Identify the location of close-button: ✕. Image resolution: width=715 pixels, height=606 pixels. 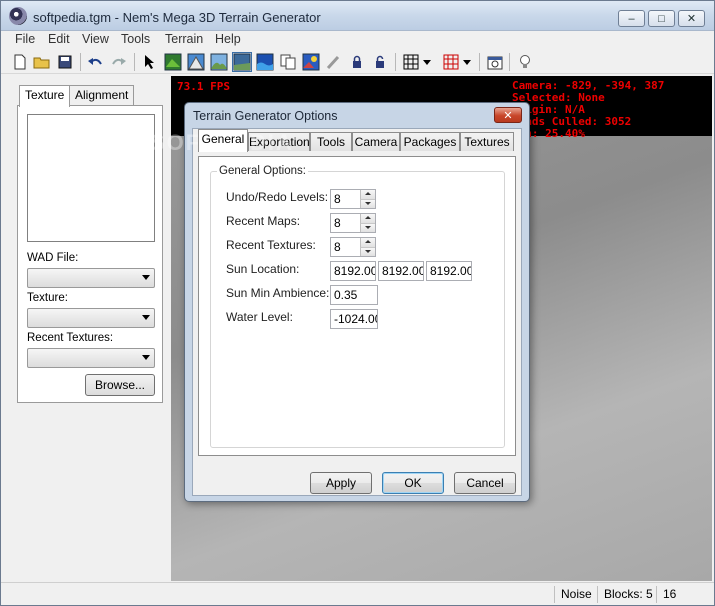
(691, 18).